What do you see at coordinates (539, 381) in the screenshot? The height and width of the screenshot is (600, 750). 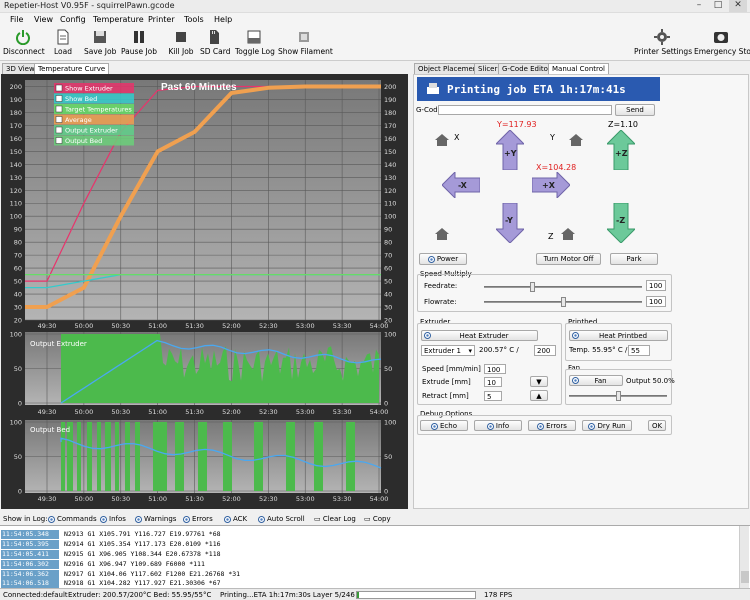 I see `extrude-button: ▼` at bounding box center [539, 381].